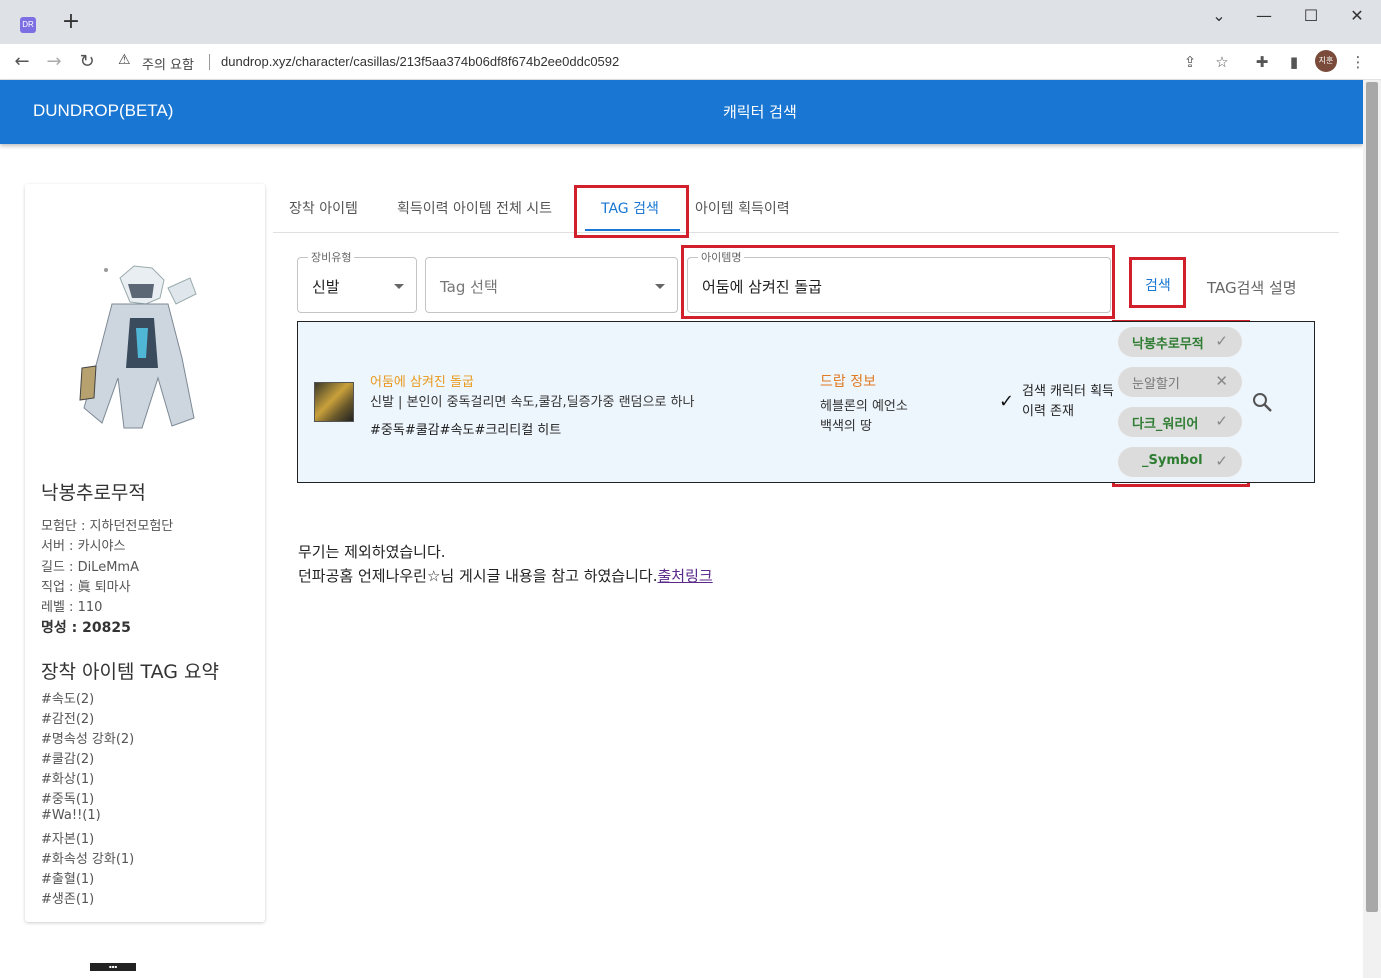  I want to click on character-chip: 눈알할기 ✕, so click(1180, 382).